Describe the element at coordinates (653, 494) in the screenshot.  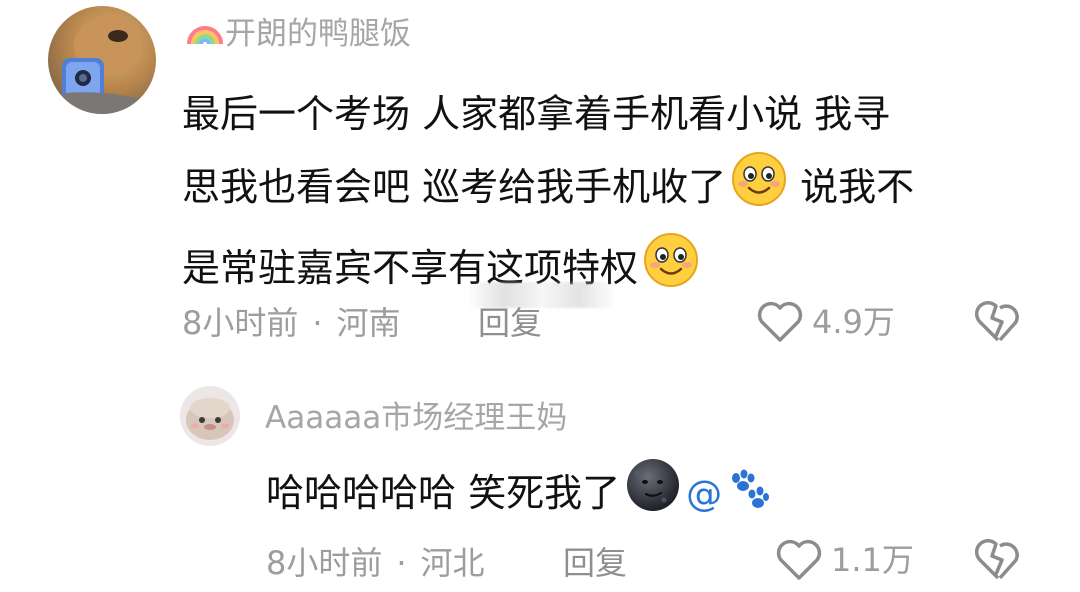
I see `dark-moon-face-icon` at that location.